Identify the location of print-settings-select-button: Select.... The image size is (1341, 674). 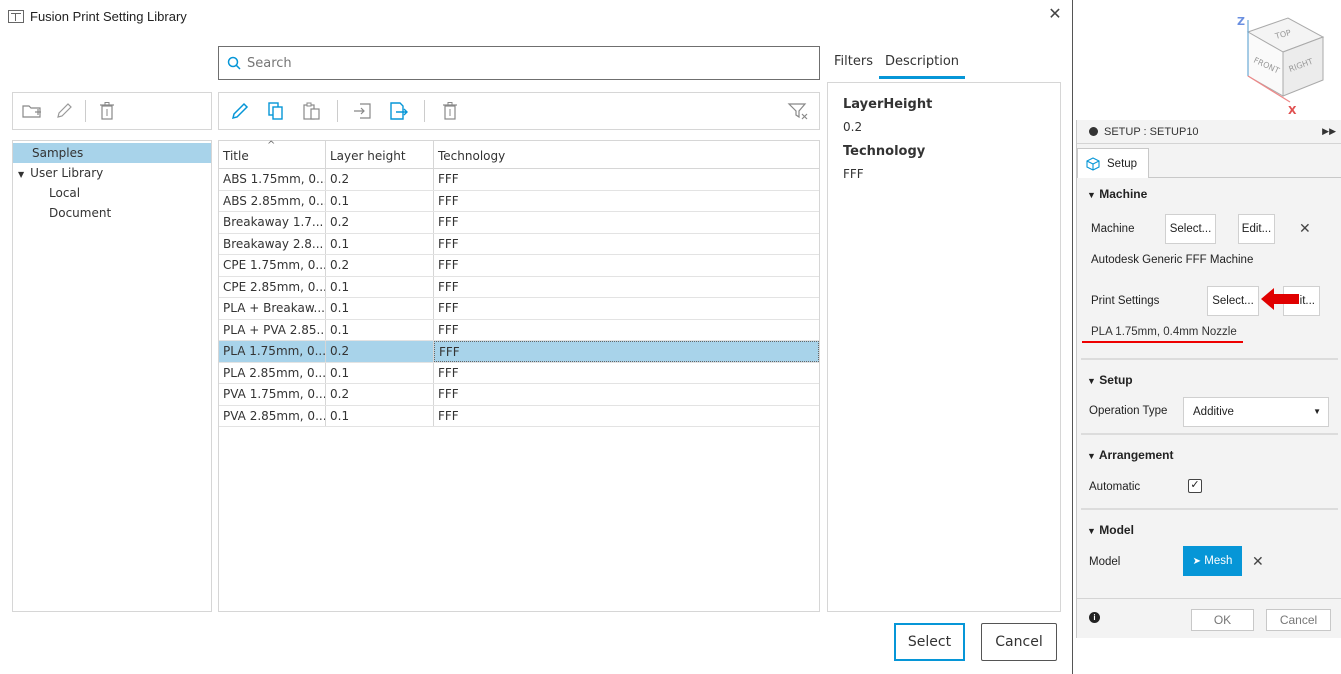
(1233, 301).